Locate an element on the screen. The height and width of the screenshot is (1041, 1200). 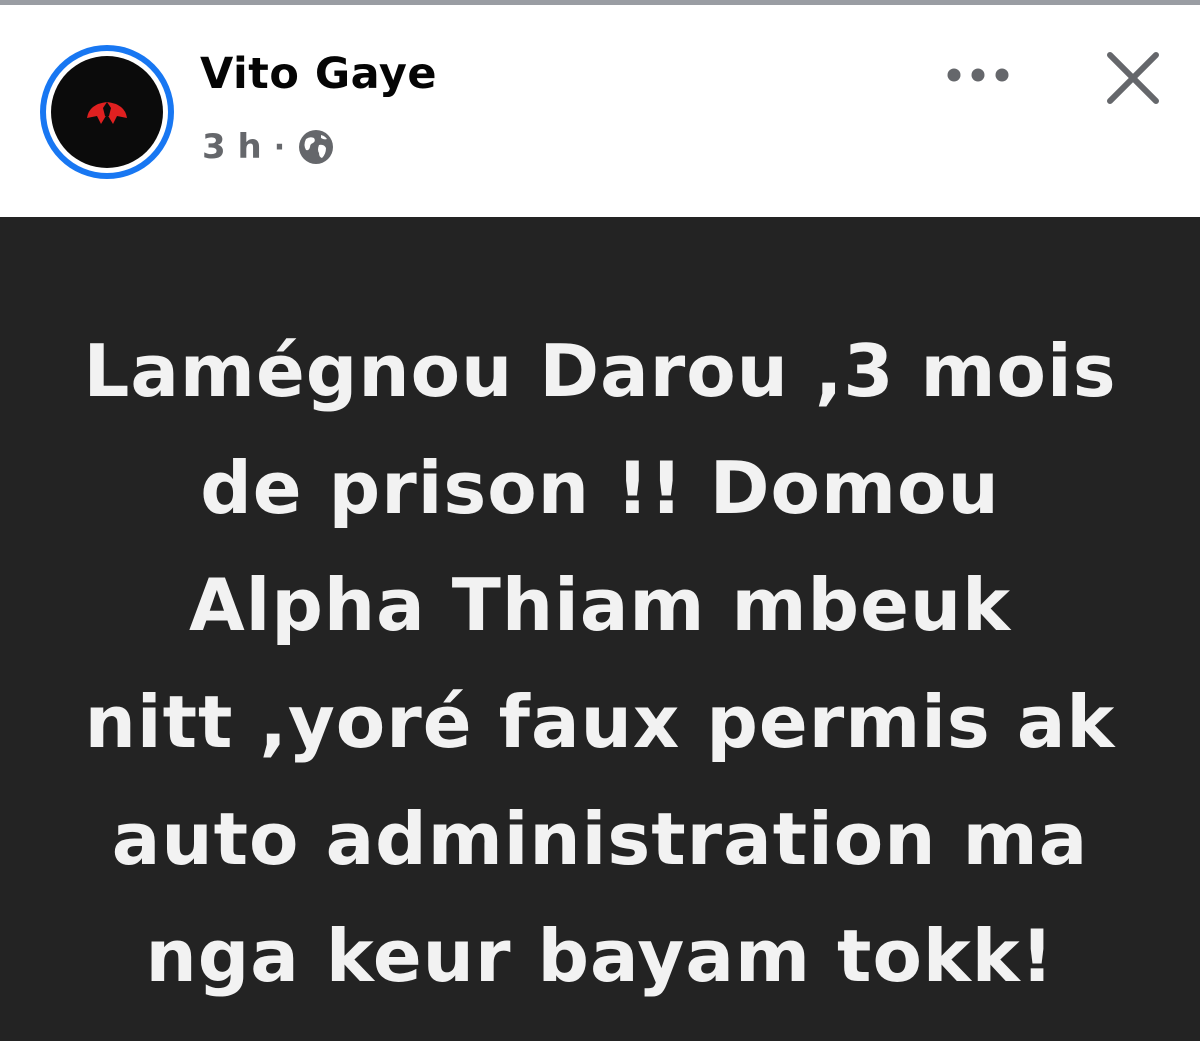
post-timestamp: 3 h is located at coordinates (232, 147).